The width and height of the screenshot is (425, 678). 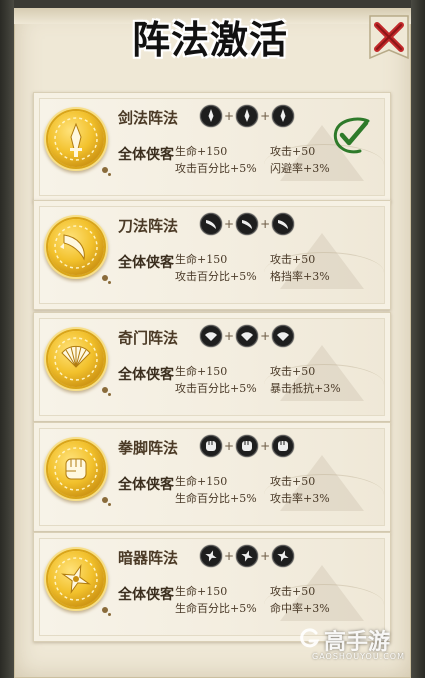 I want to click on formation-name: 拳脚阵法, so click(x=148, y=448).